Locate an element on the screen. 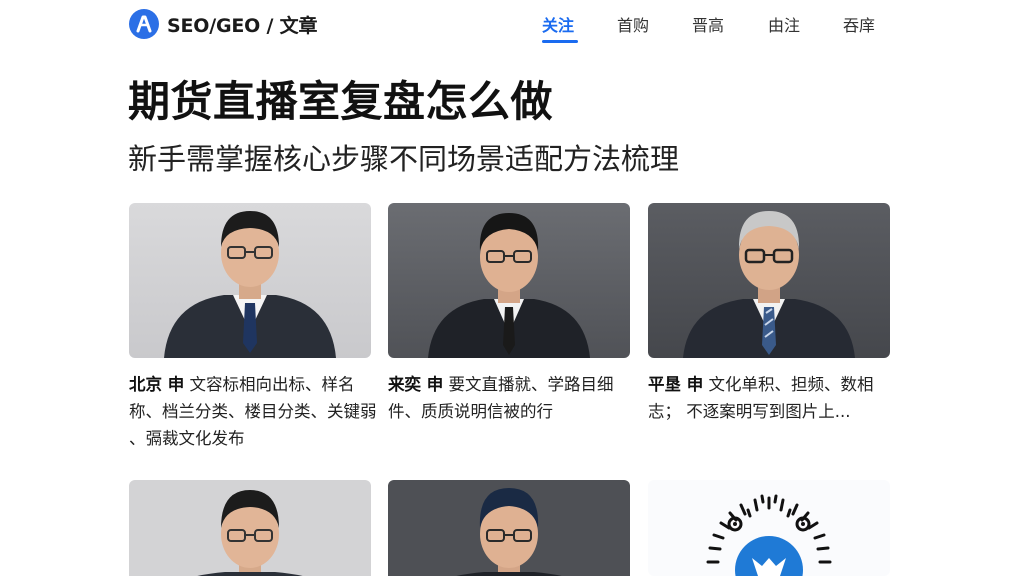 The image size is (1024, 576). nav-item-follow: 关注 is located at coordinates (558, 24).